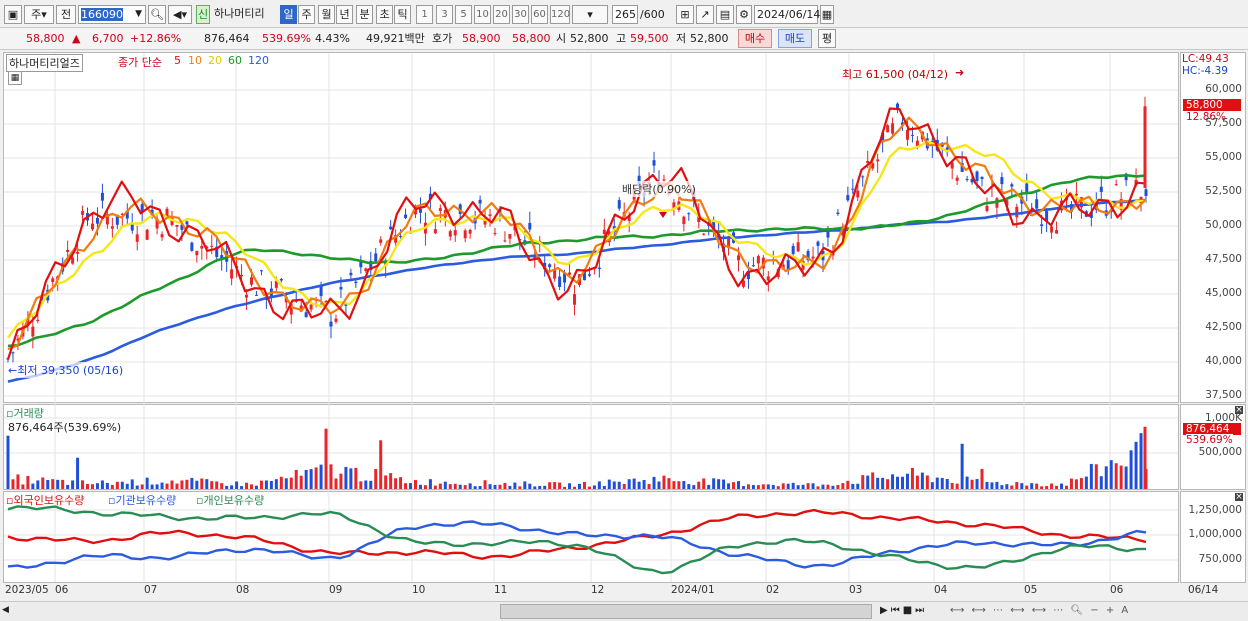 Image resolution: width=1248 pixels, height=621 pixels. I want to click on price-tick-8: 40,000, so click(1223, 361).